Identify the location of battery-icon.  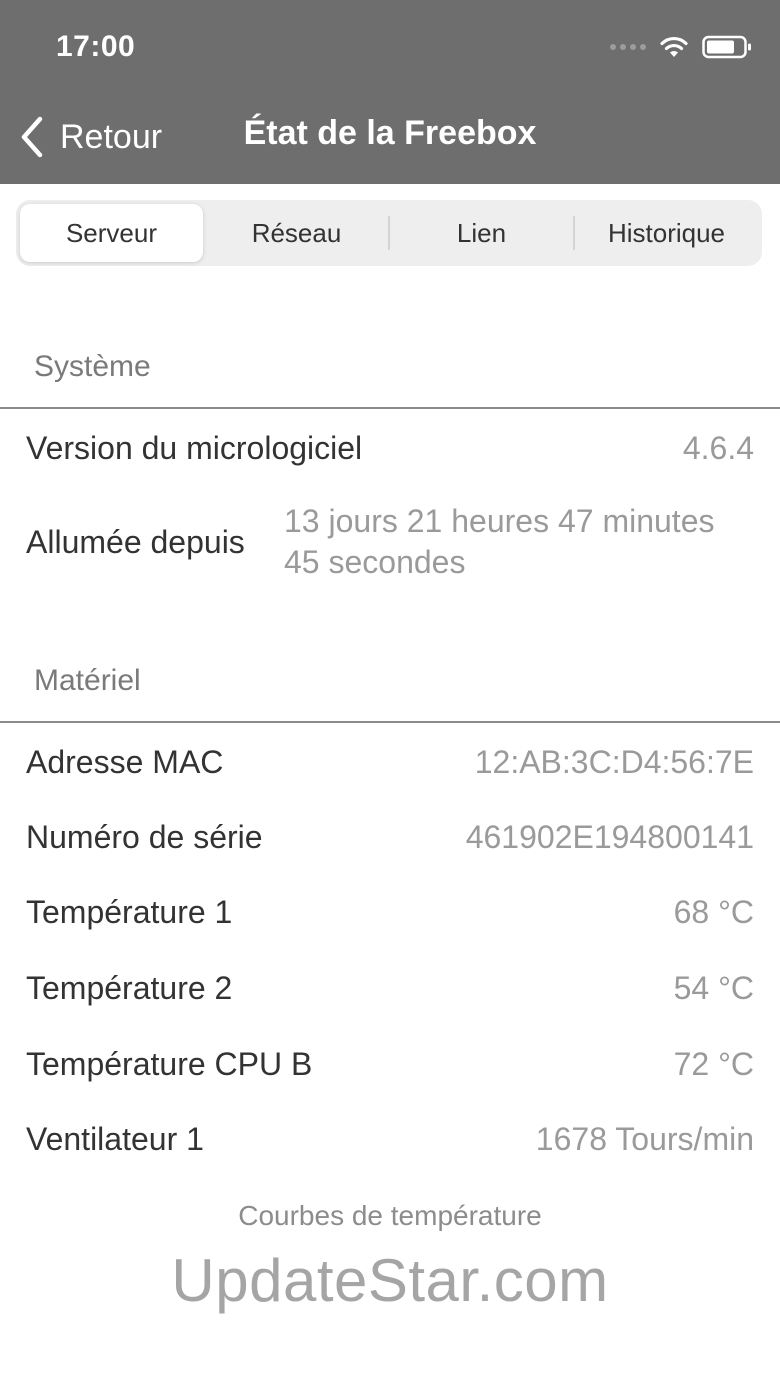
(726, 47).